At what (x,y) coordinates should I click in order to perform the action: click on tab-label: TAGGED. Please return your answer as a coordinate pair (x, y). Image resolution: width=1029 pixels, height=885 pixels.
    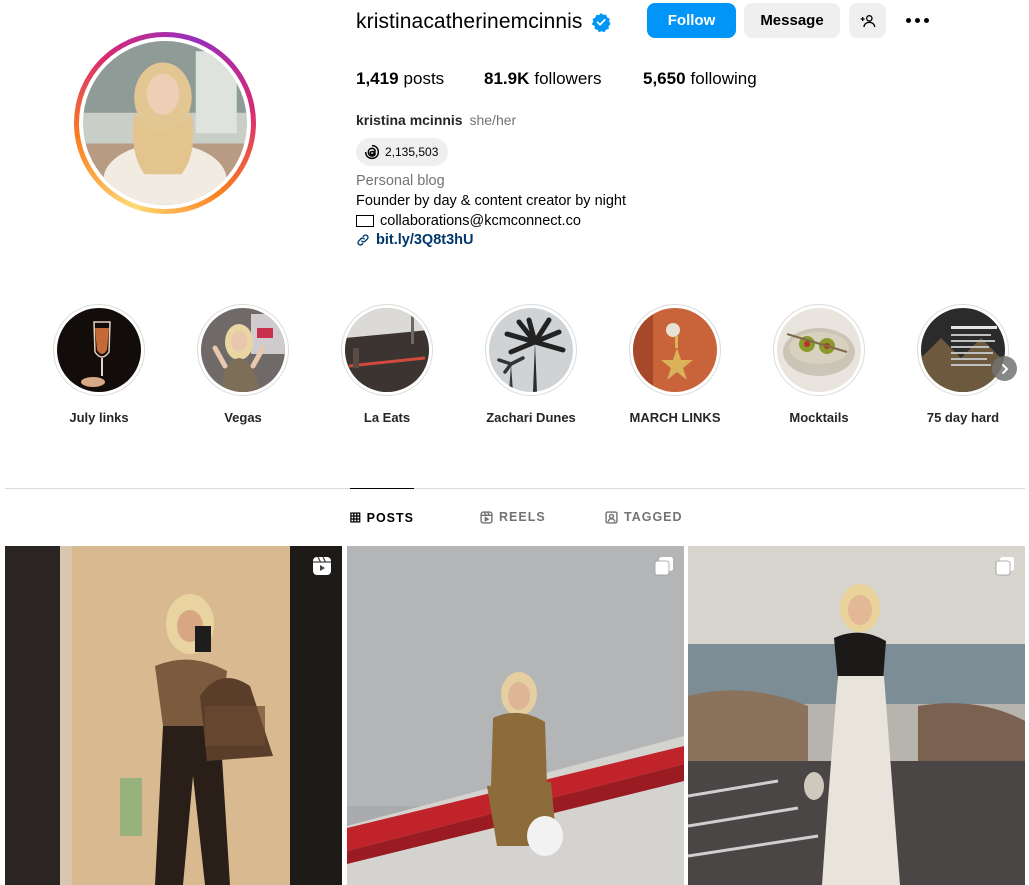
    Looking at the image, I should click on (653, 517).